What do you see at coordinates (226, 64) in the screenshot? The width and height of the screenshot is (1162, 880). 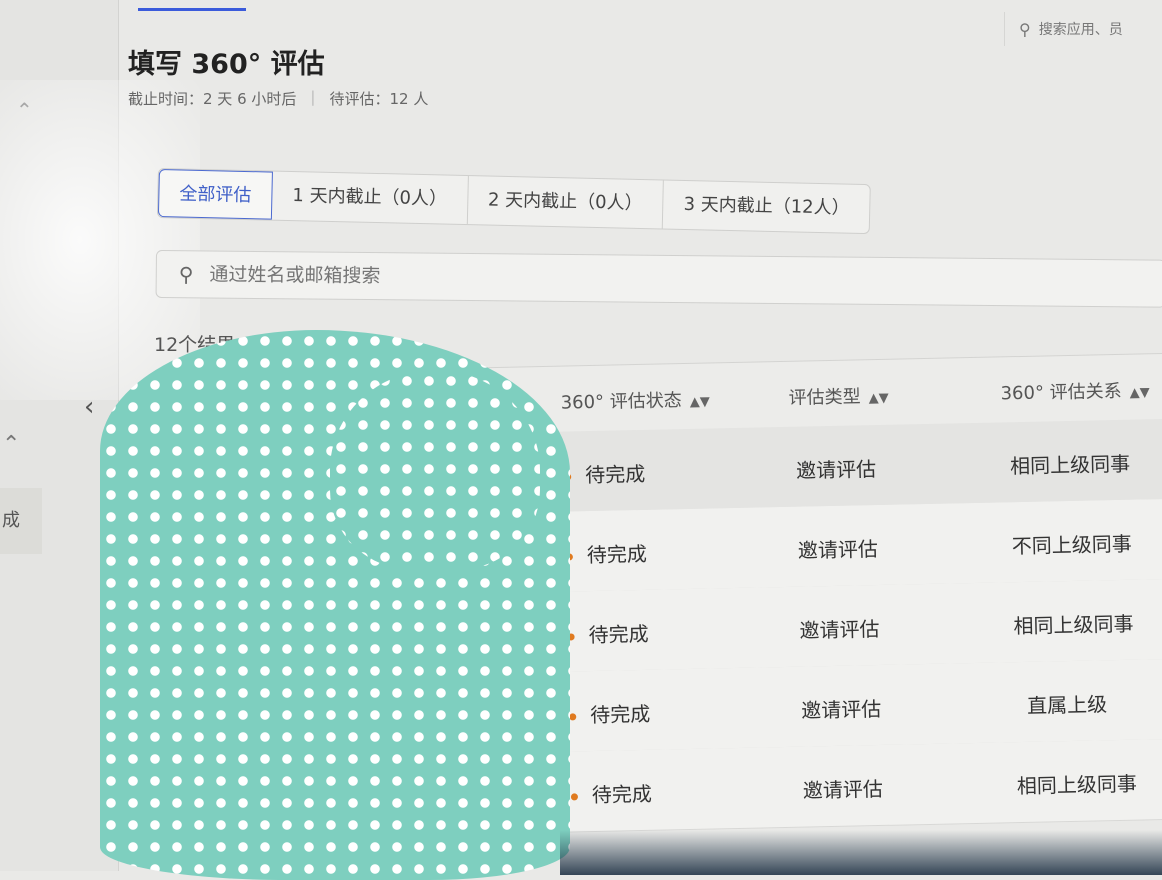 I see `page-title: 填写 360° 评估` at bounding box center [226, 64].